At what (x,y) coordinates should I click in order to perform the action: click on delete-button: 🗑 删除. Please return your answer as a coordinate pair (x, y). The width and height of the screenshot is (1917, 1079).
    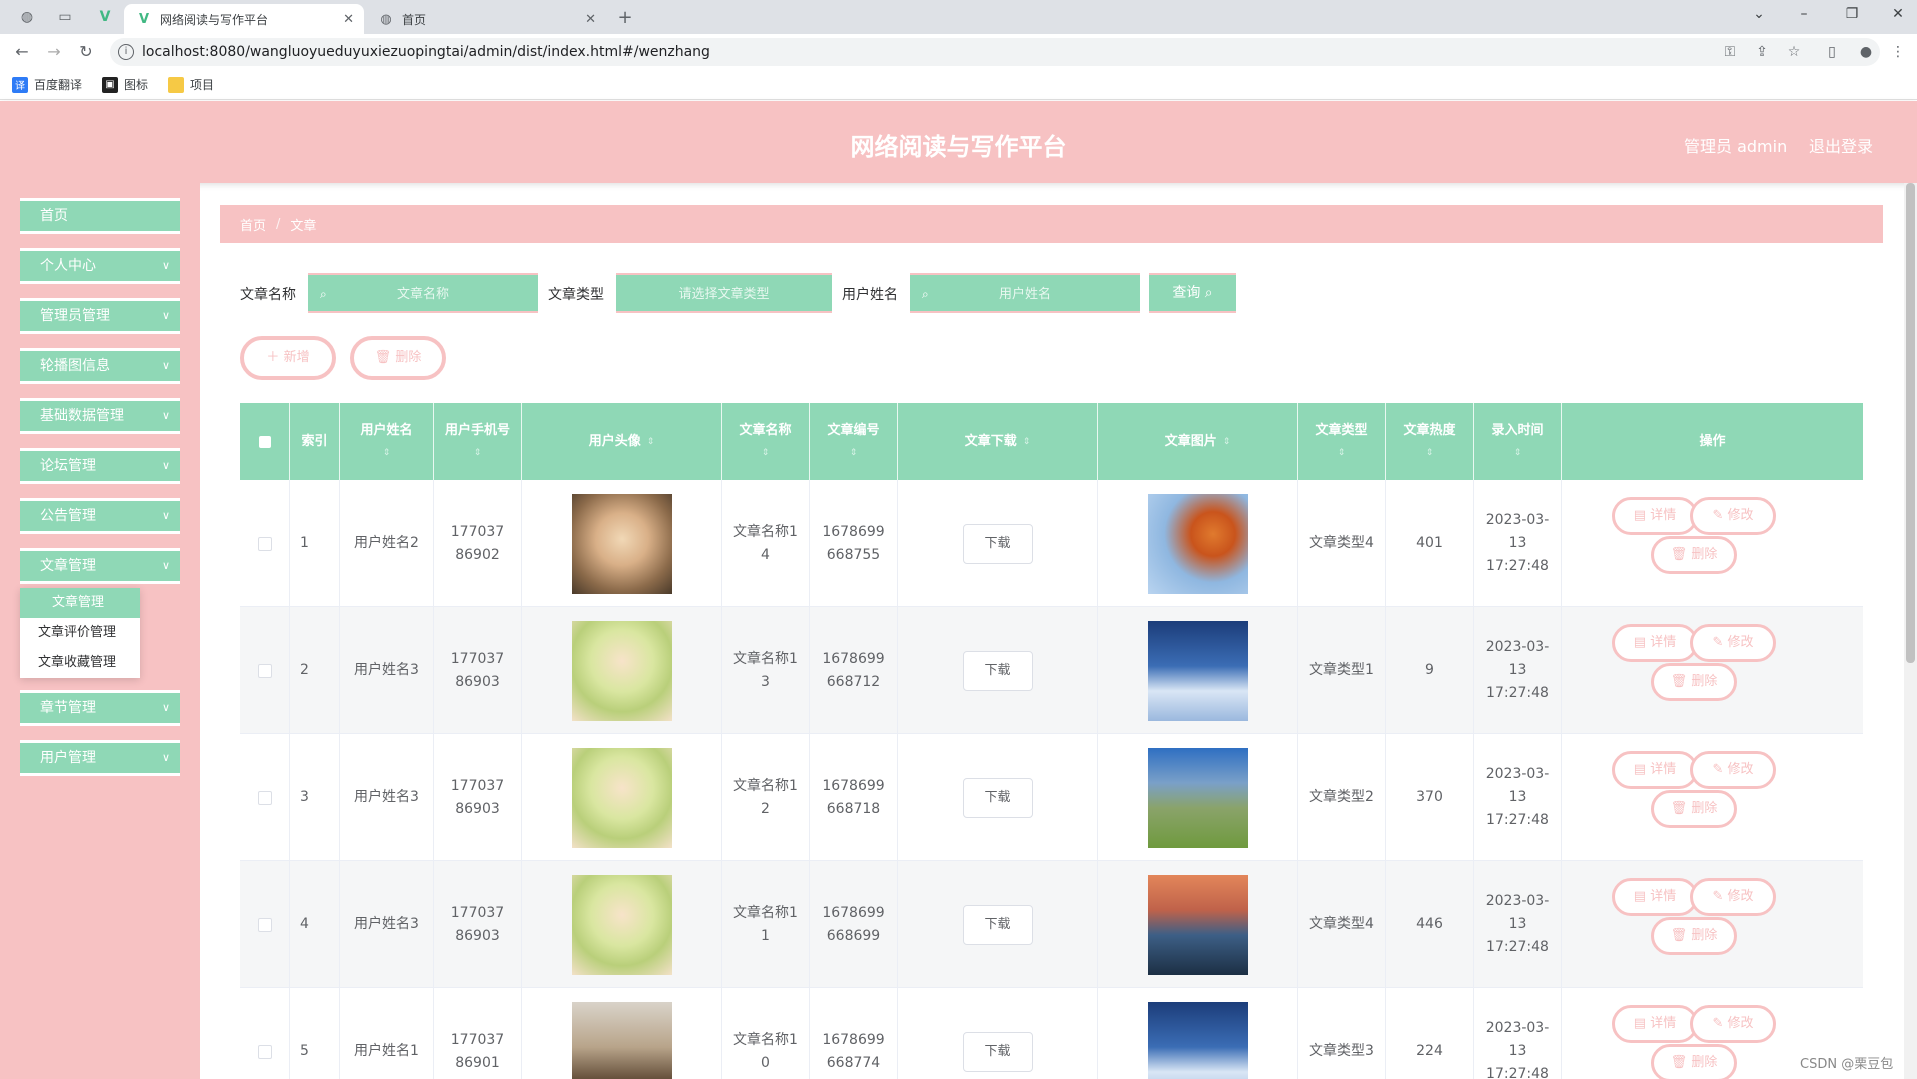
    Looking at the image, I should click on (398, 358).